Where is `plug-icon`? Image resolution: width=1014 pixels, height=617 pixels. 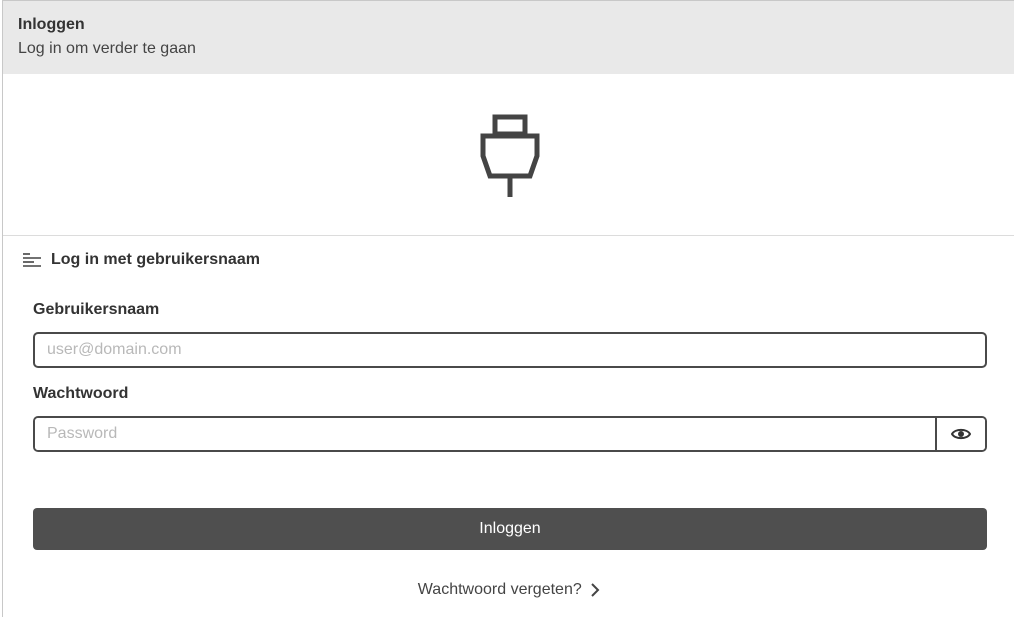
plug-icon is located at coordinates (510, 155).